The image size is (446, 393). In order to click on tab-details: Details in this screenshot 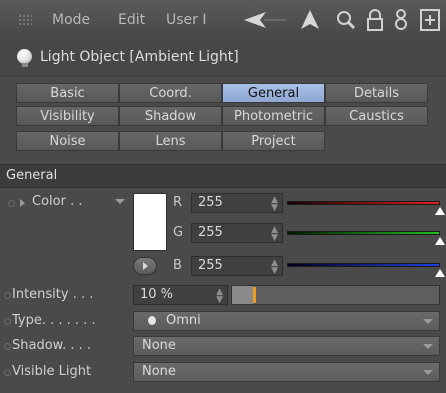, I will do `click(376, 93)`.